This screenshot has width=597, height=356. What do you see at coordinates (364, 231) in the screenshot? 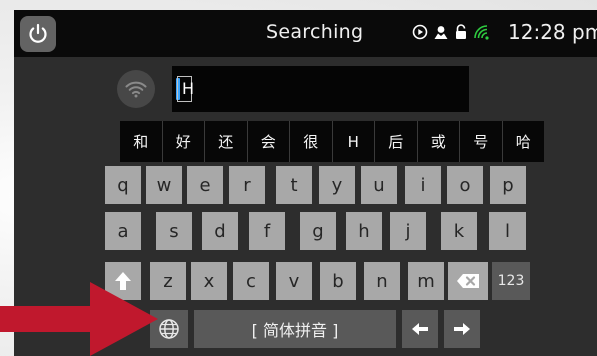
I see `key-h: h` at bounding box center [364, 231].